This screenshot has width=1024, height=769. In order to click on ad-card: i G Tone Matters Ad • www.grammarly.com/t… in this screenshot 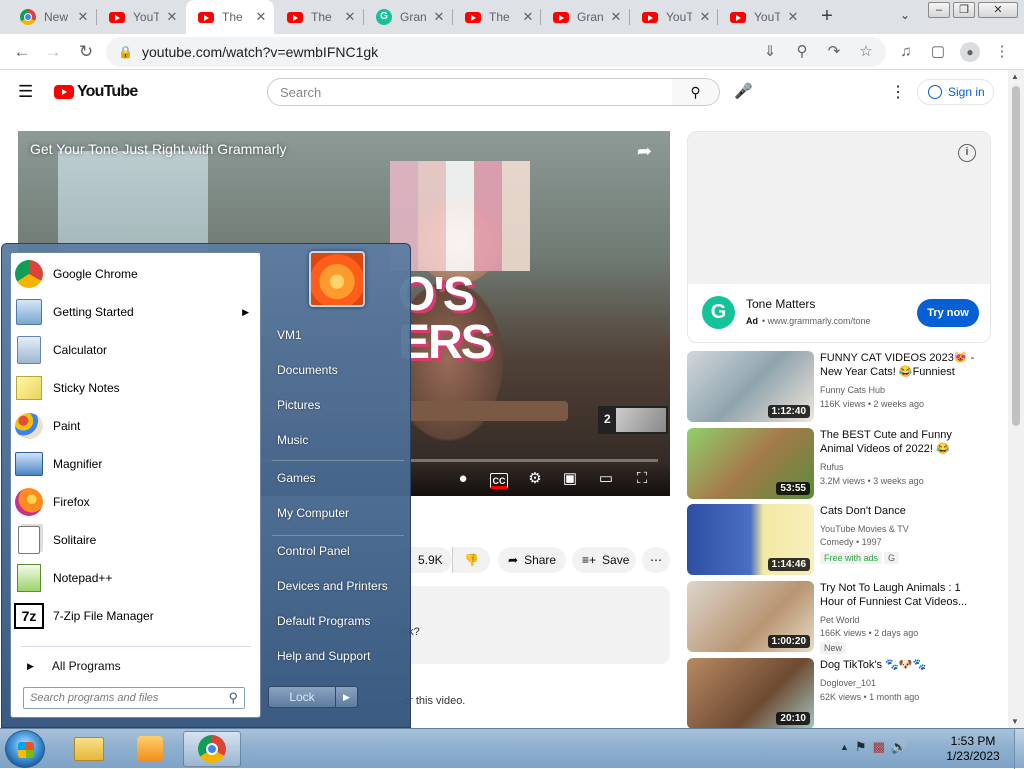, I will do `click(839, 237)`.